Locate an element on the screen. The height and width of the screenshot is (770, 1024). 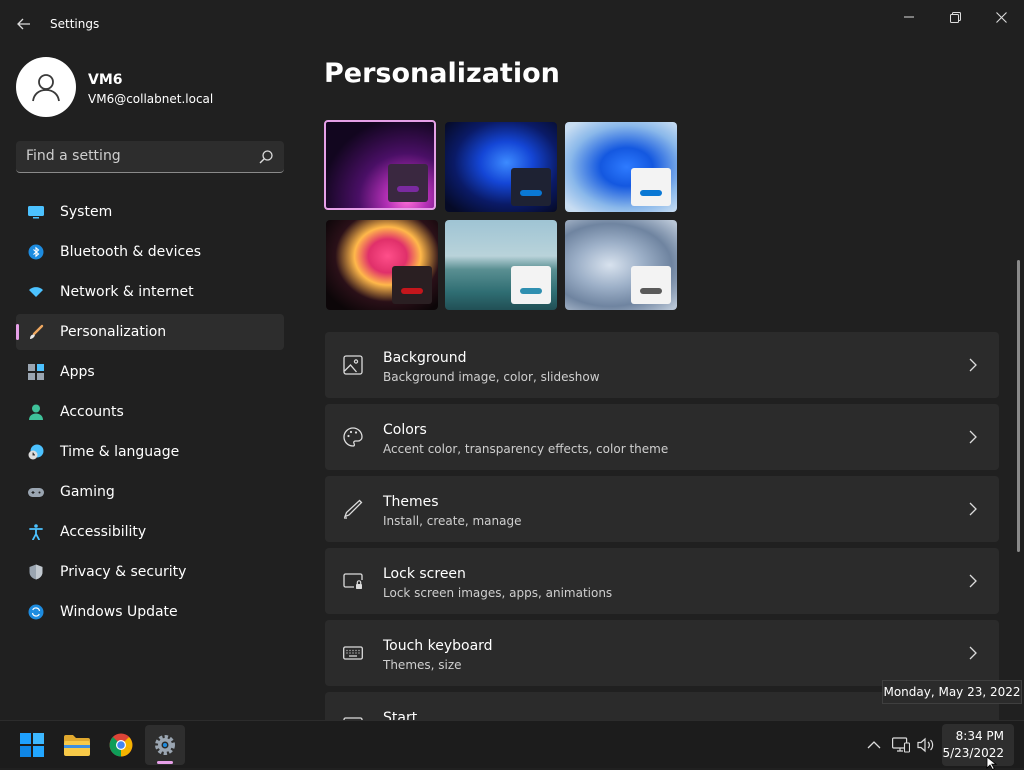
lock-screen-icon is located at coordinates (353, 581).